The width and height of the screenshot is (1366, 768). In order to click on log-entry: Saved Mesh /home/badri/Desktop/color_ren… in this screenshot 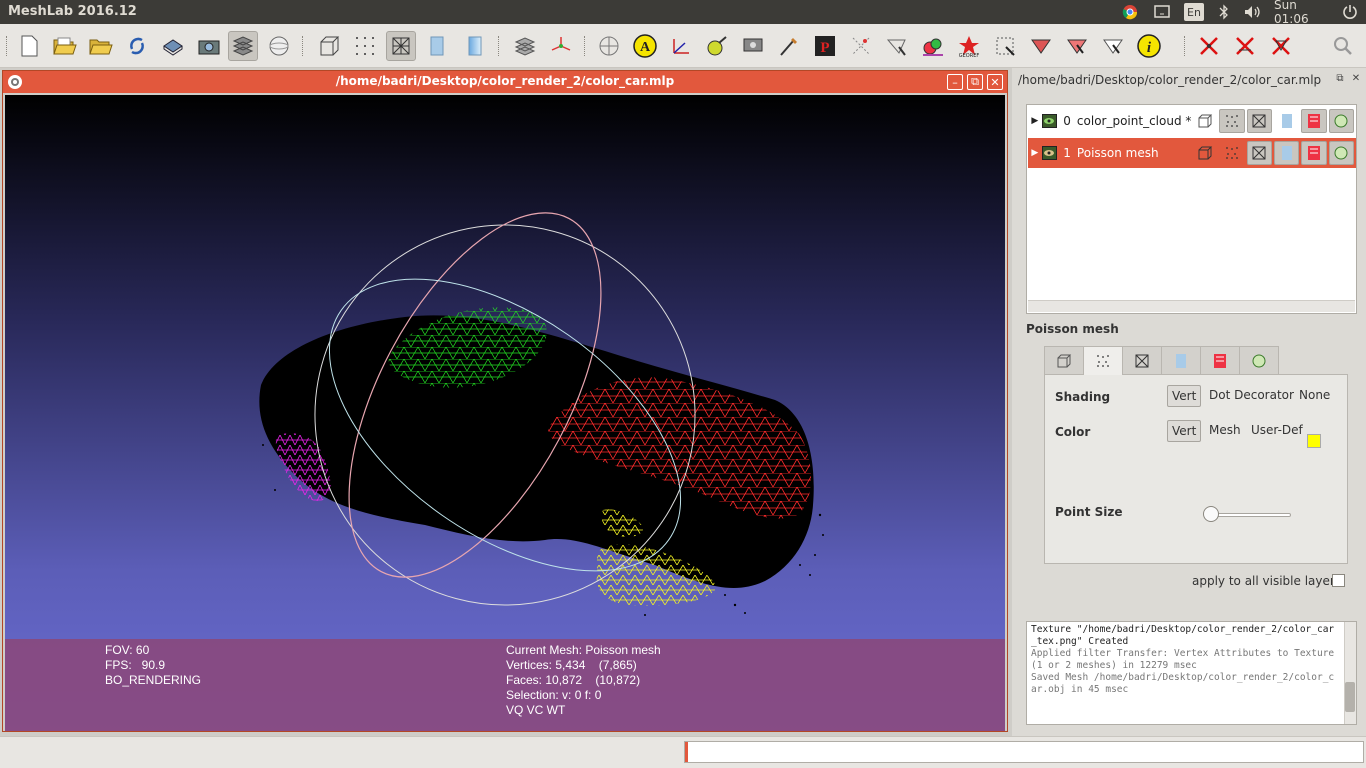, I will do `click(1183, 683)`.